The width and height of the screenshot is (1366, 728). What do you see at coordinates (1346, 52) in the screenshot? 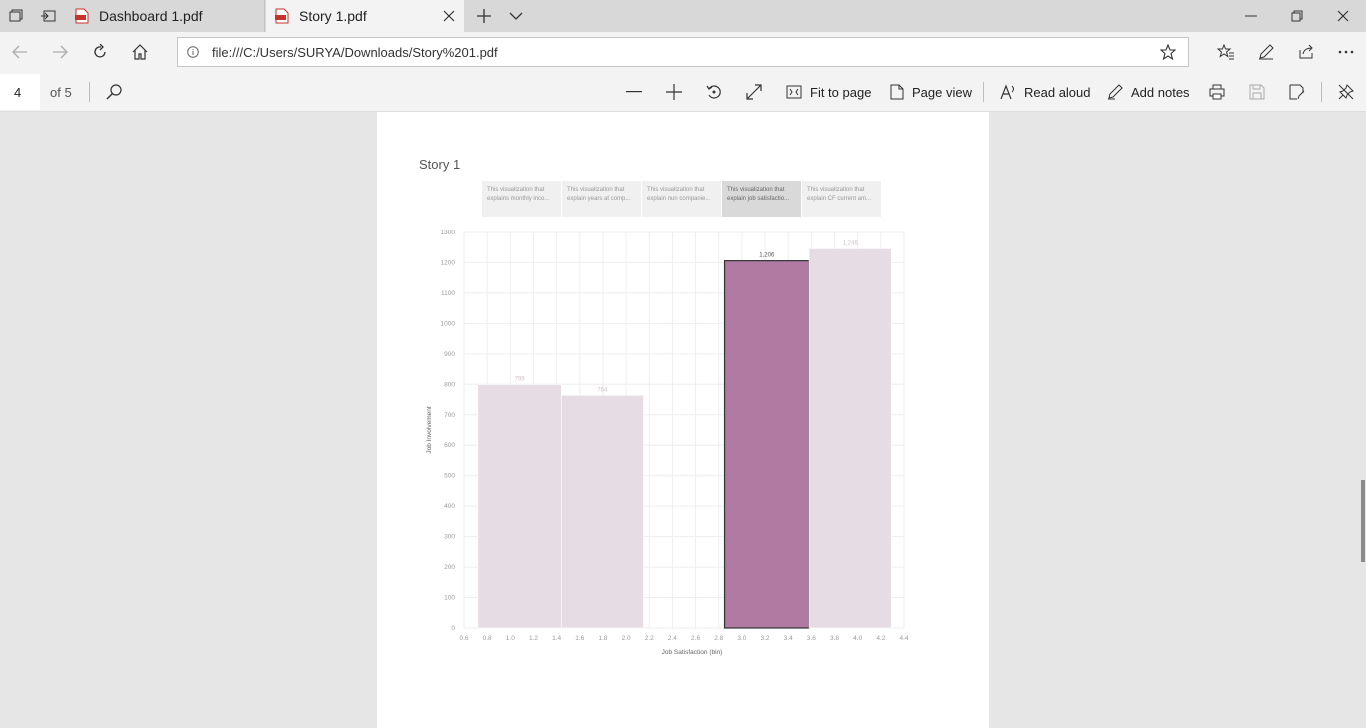
I see `more-options-icon` at bounding box center [1346, 52].